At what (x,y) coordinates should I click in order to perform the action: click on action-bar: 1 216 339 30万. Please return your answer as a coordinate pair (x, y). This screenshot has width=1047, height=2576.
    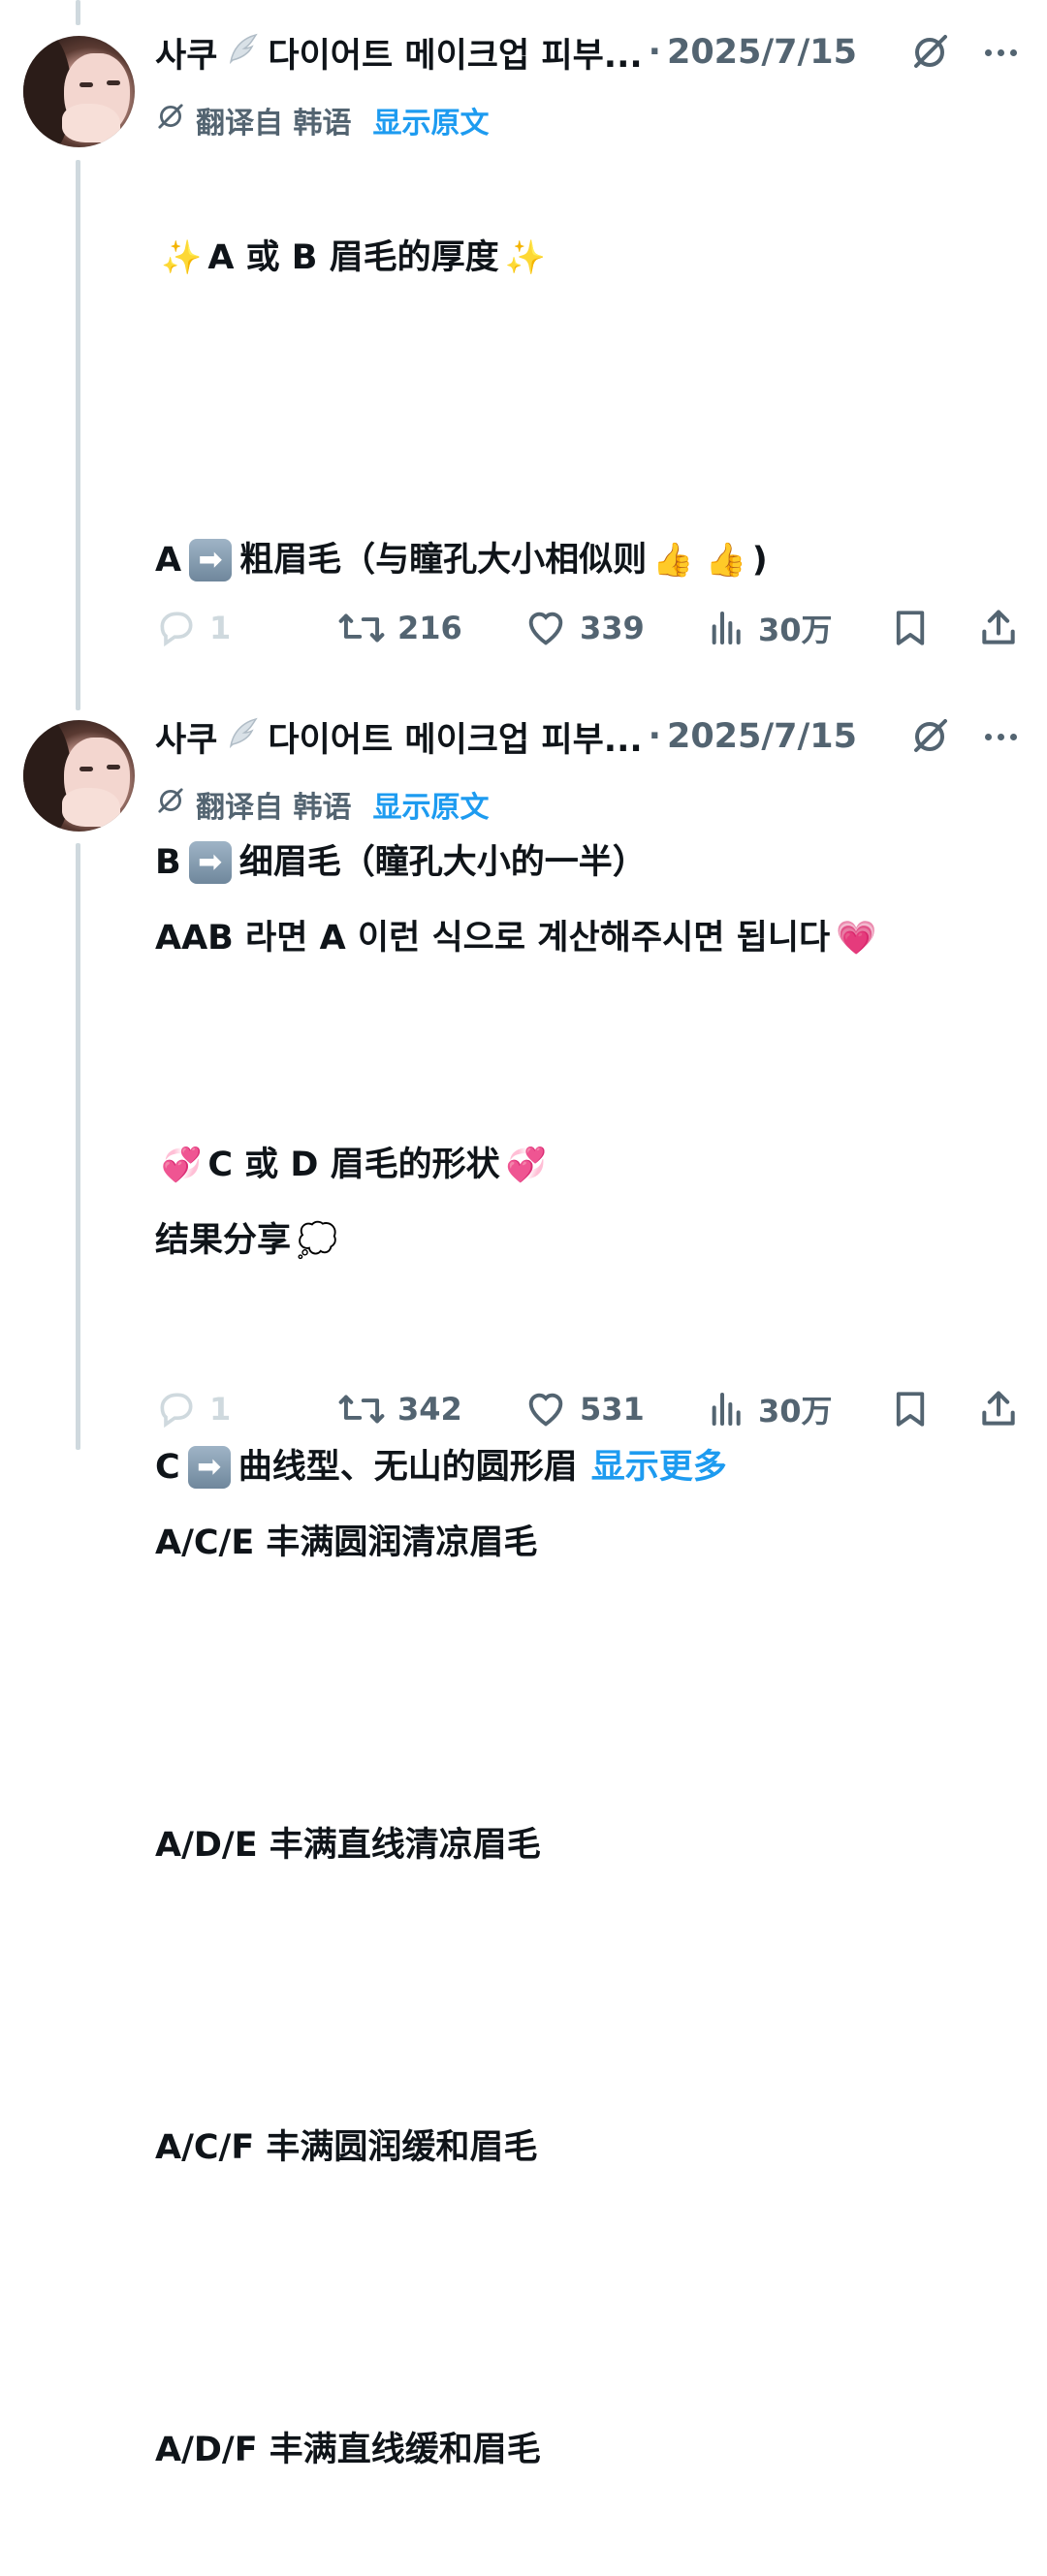
    Looking at the image, I should click on (591, 628).